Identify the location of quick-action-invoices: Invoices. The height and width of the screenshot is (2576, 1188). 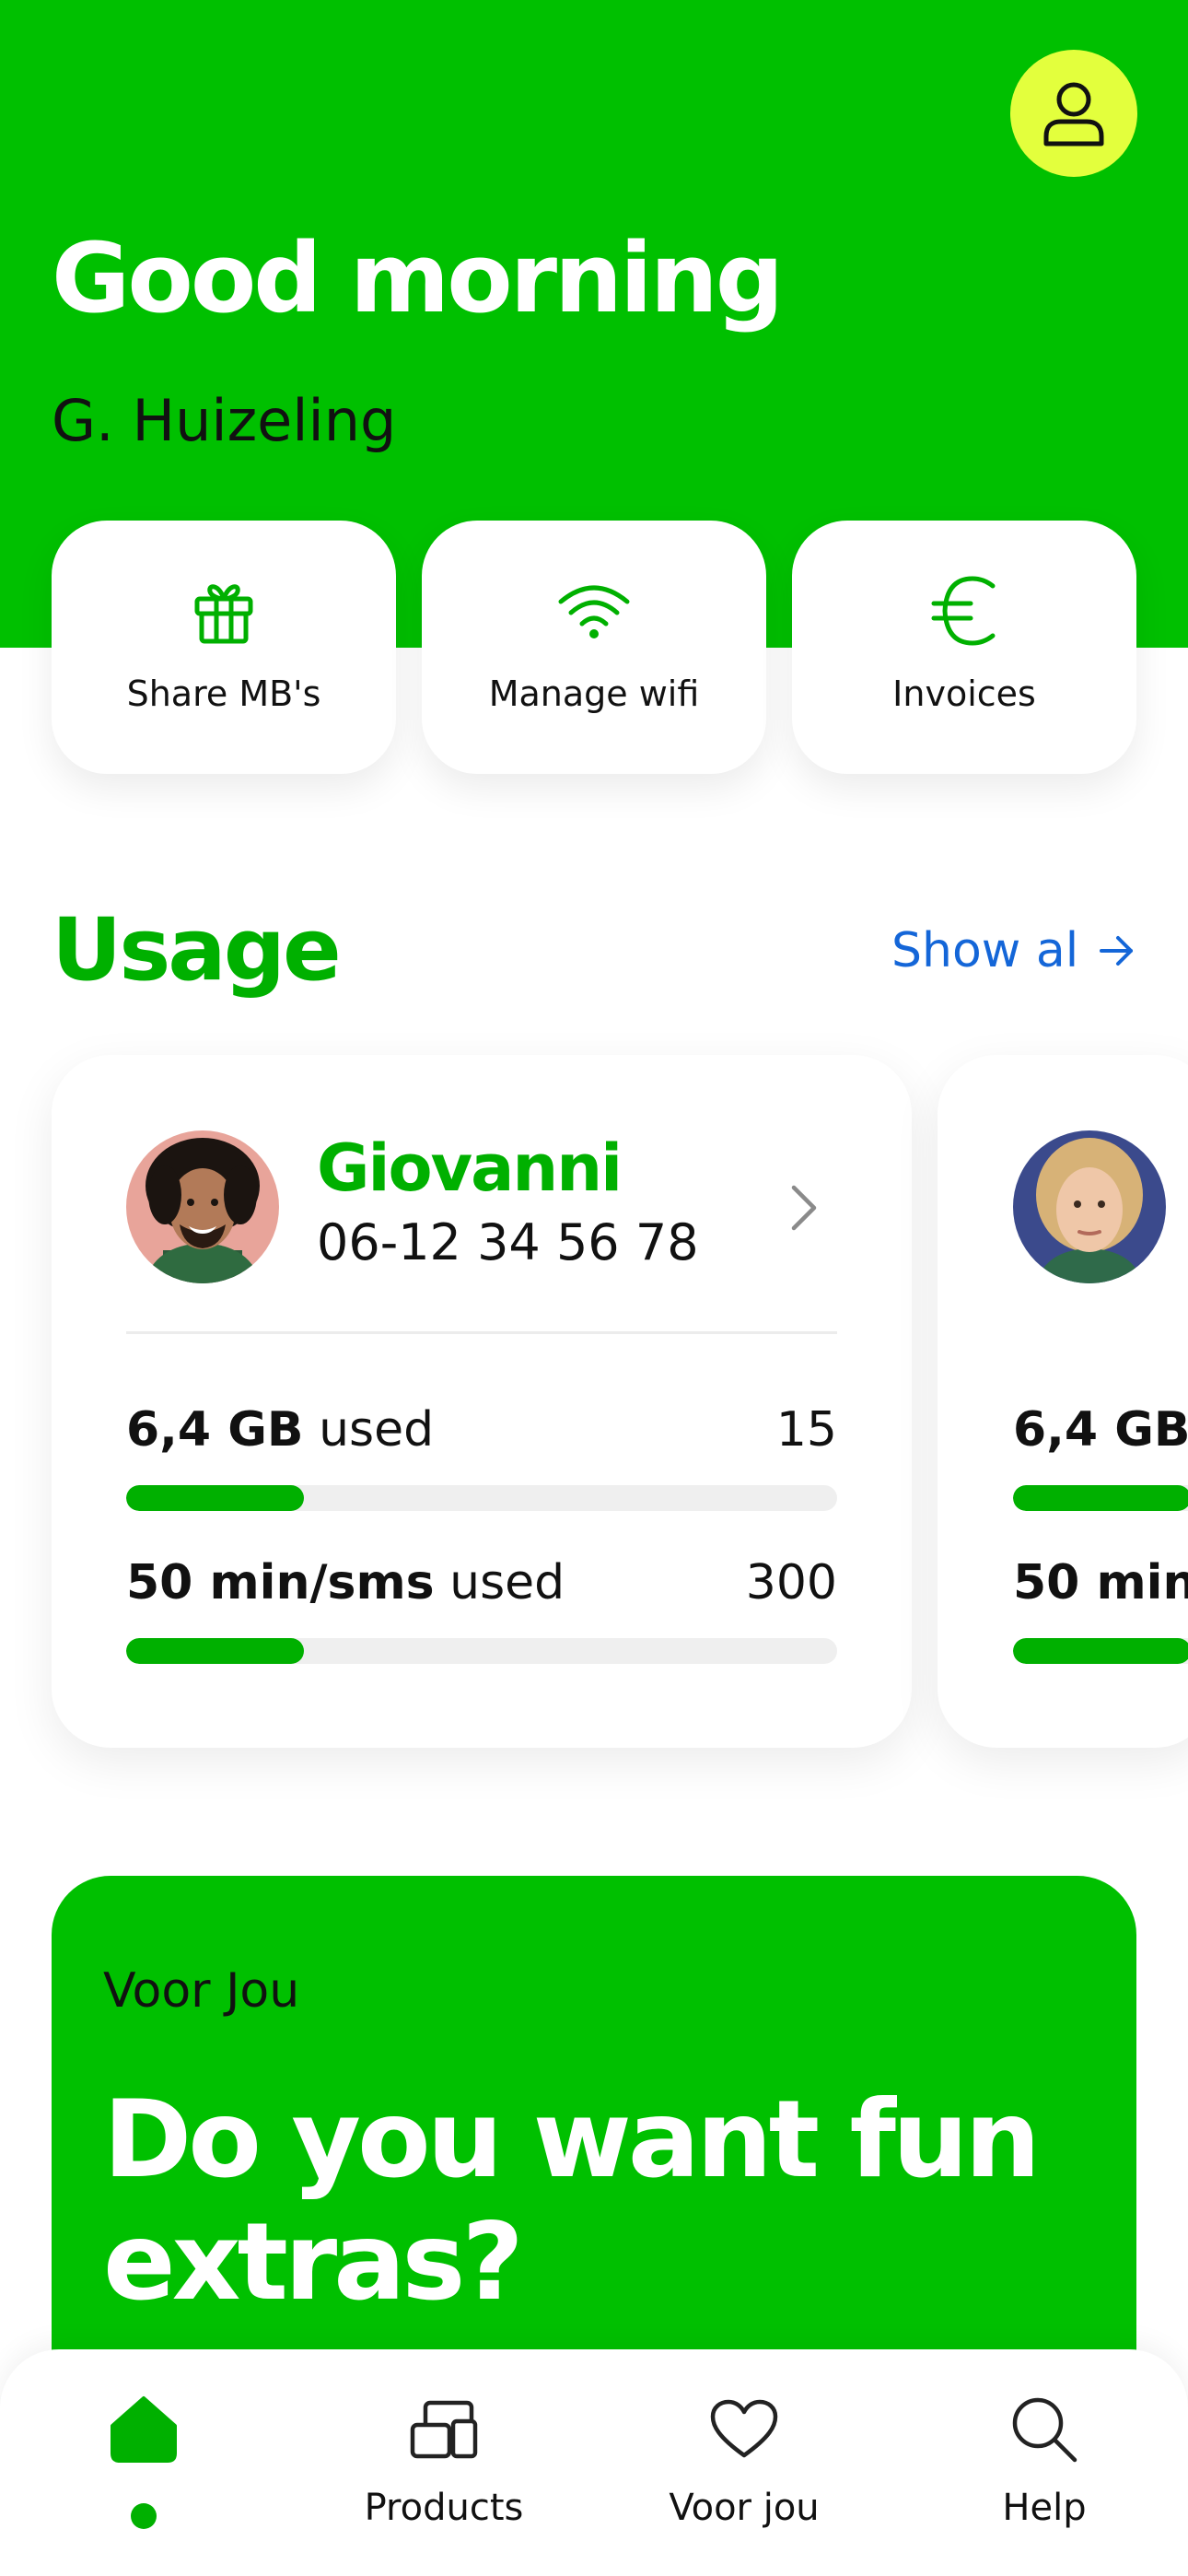
(964, 647).